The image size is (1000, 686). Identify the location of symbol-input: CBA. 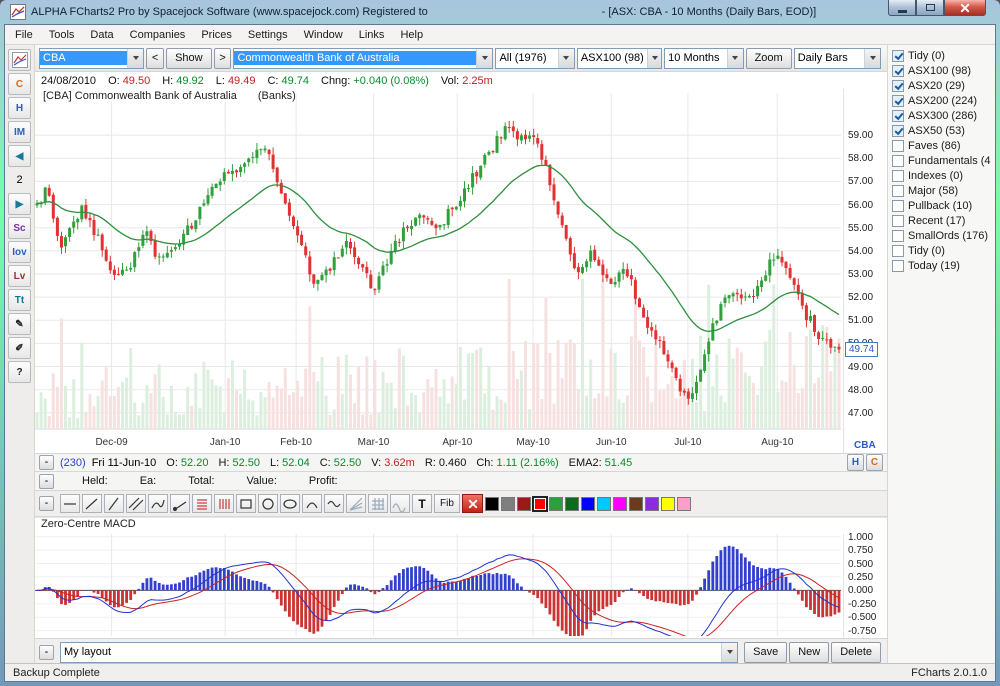
(84, 58).